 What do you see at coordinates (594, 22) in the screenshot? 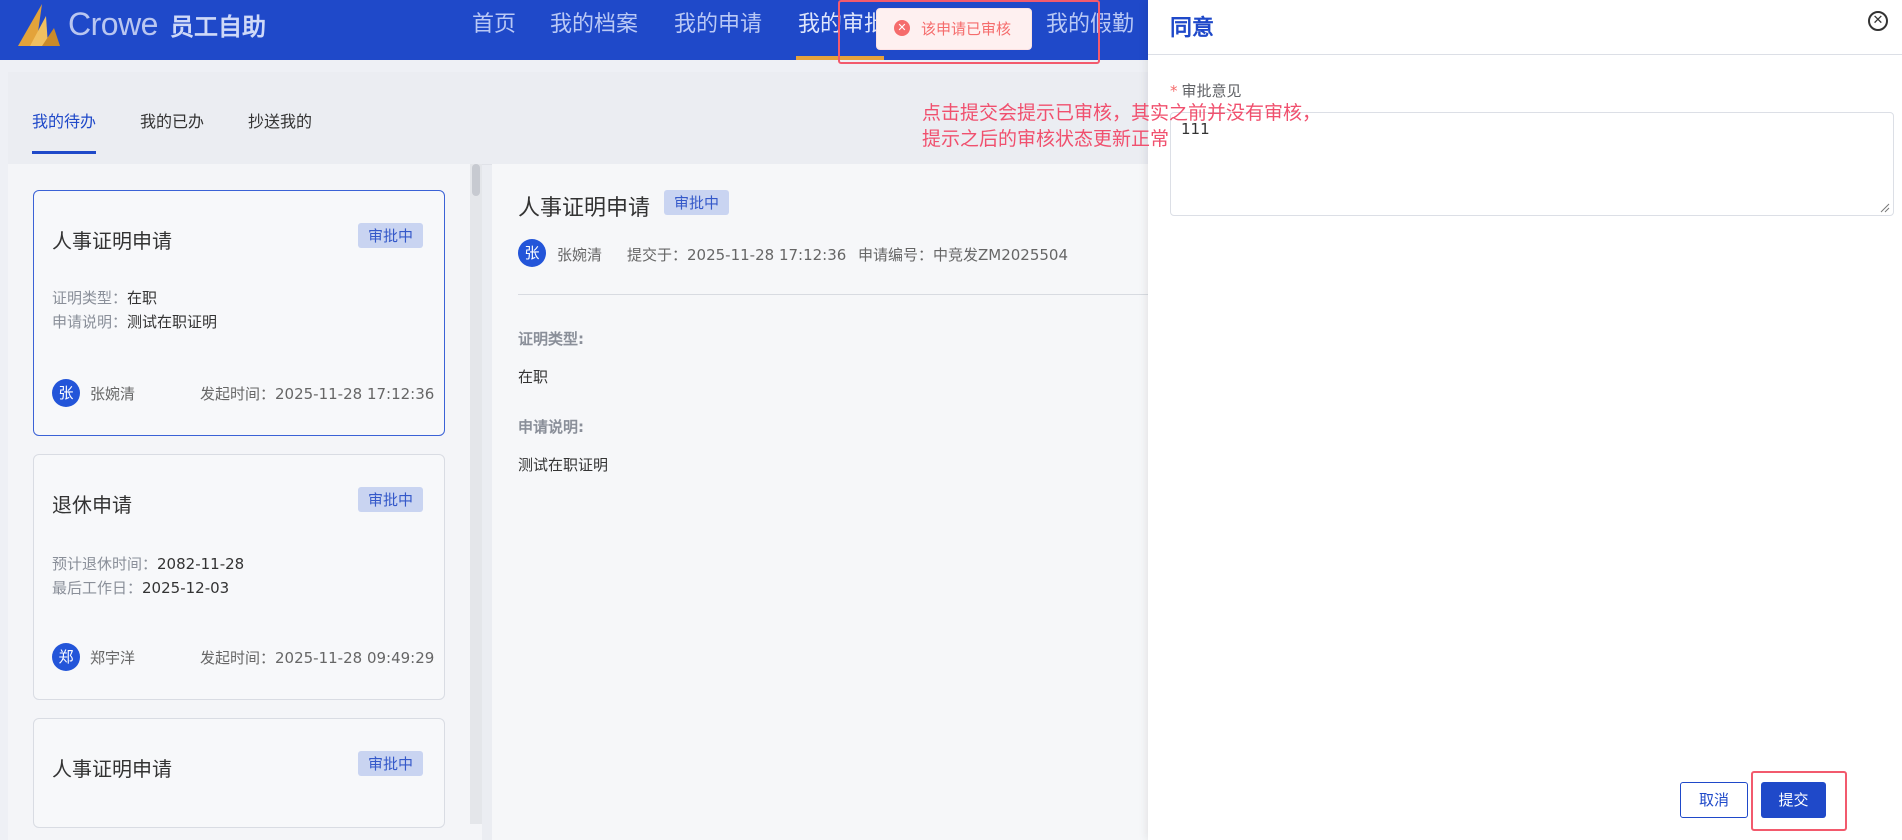
I see `nav-profile: 我的档案` at bounding box center [594, 22].